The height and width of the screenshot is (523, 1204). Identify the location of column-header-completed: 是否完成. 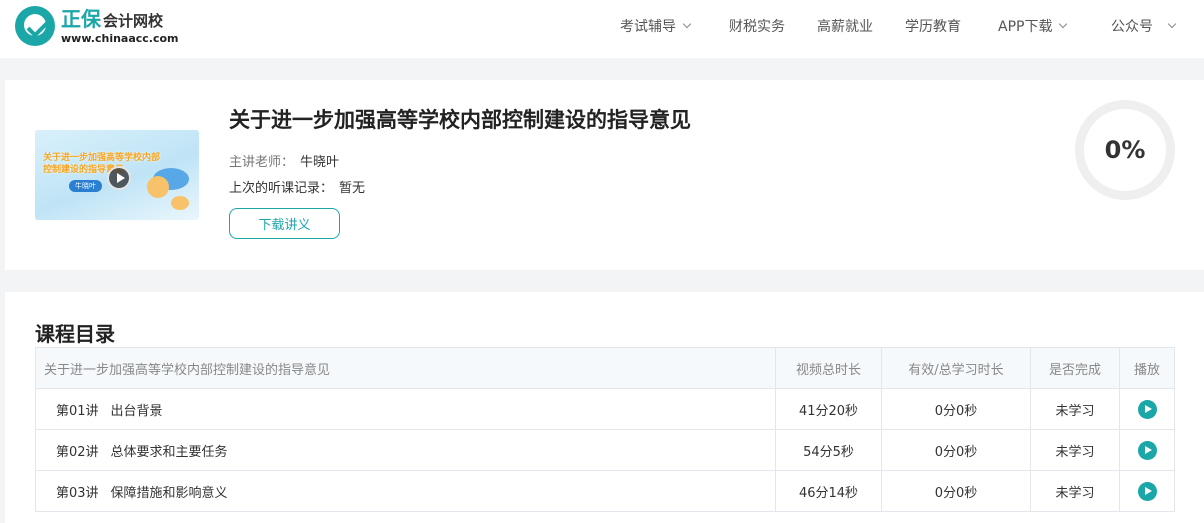
(1075, 368).